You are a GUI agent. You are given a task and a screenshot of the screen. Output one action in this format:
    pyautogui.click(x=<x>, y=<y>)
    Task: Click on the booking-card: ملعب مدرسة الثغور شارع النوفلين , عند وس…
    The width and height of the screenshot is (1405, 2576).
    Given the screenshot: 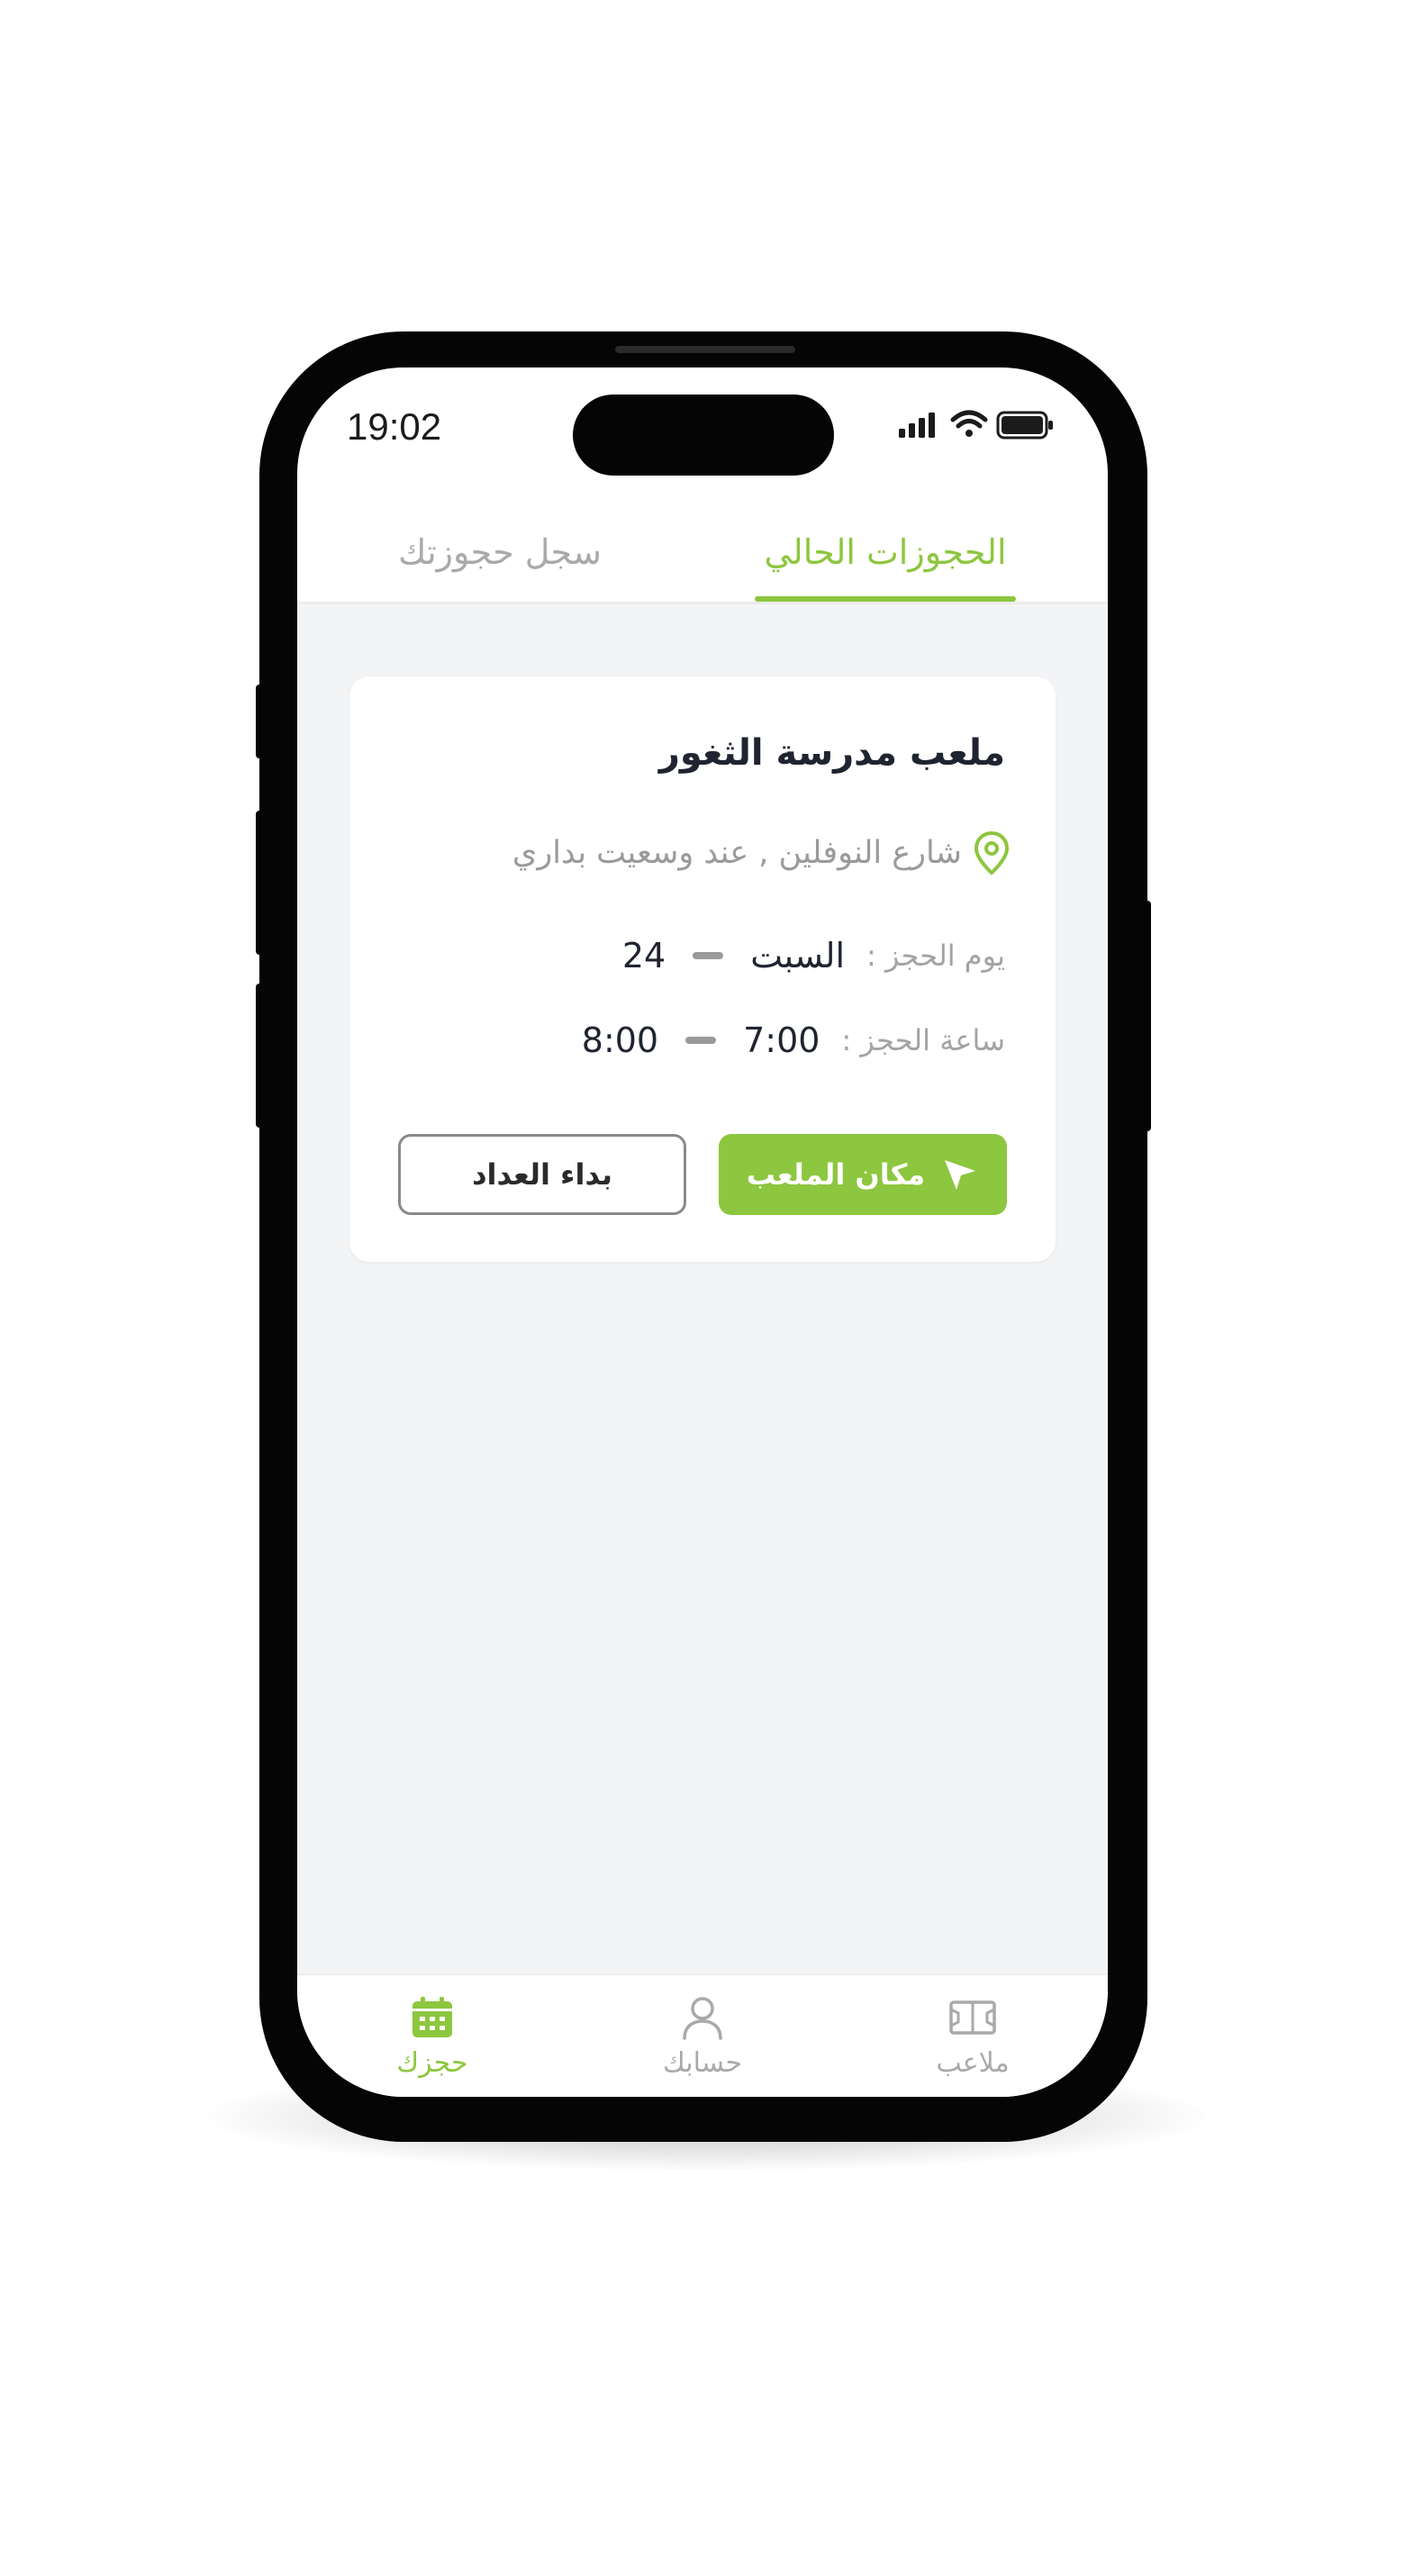 What is the action you would take?
    pyautogui.click(x=702, y=969)
    